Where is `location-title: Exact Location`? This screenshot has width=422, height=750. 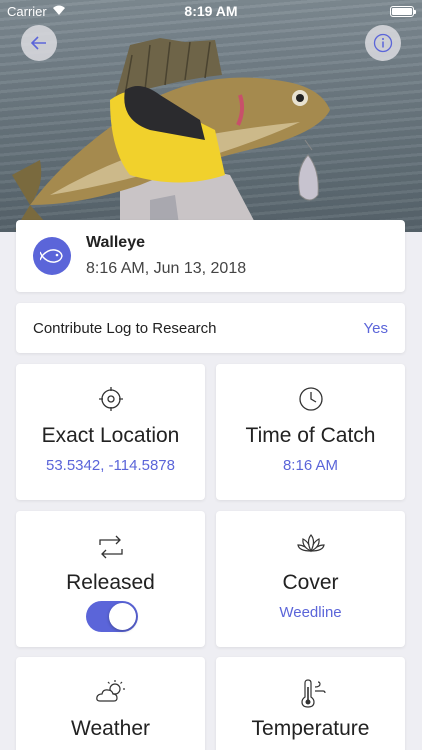 location-title: Exact Location is located at coordinates (110, 435).